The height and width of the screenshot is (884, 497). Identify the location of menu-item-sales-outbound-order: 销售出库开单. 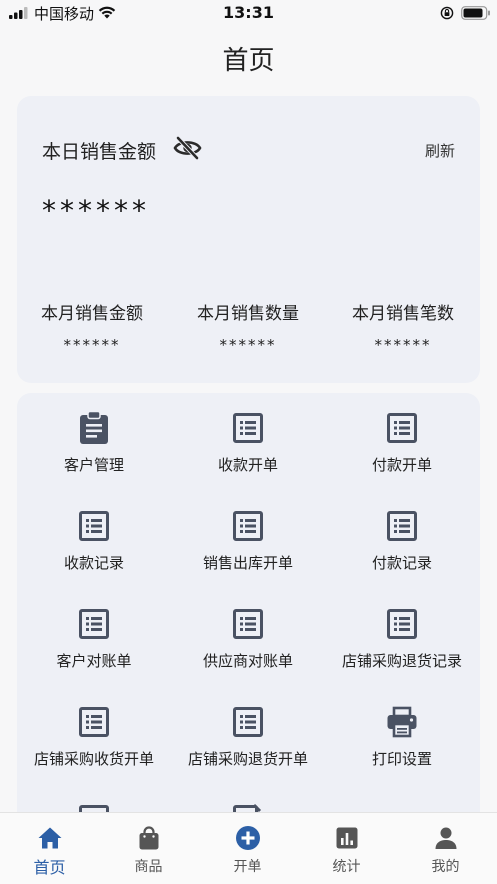
(248, 536).